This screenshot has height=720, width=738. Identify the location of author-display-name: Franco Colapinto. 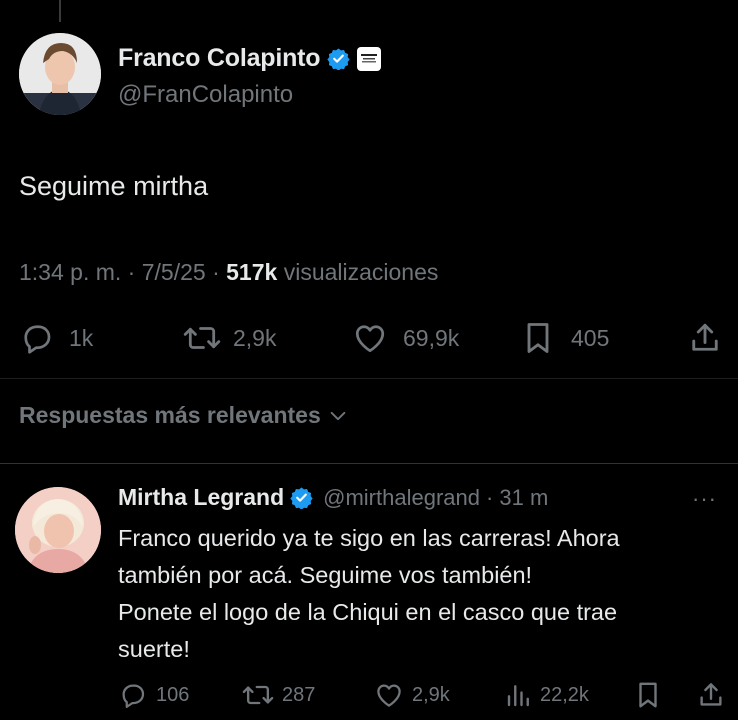
(219, 58).